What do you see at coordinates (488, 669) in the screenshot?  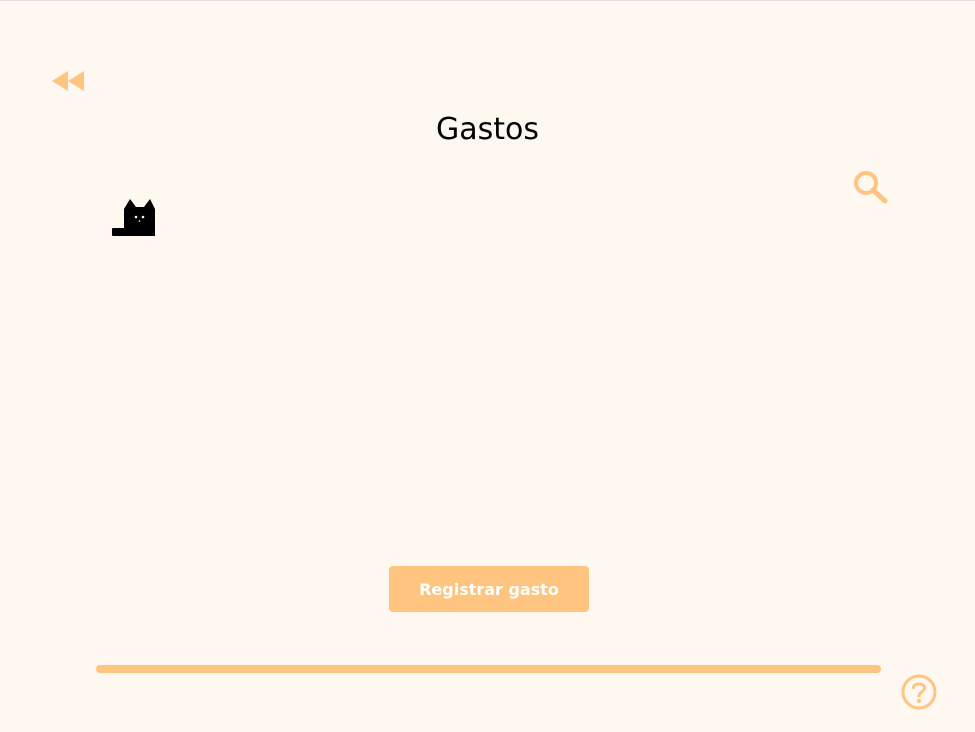 I see `progress-bar` at bounding box center [488, 669].